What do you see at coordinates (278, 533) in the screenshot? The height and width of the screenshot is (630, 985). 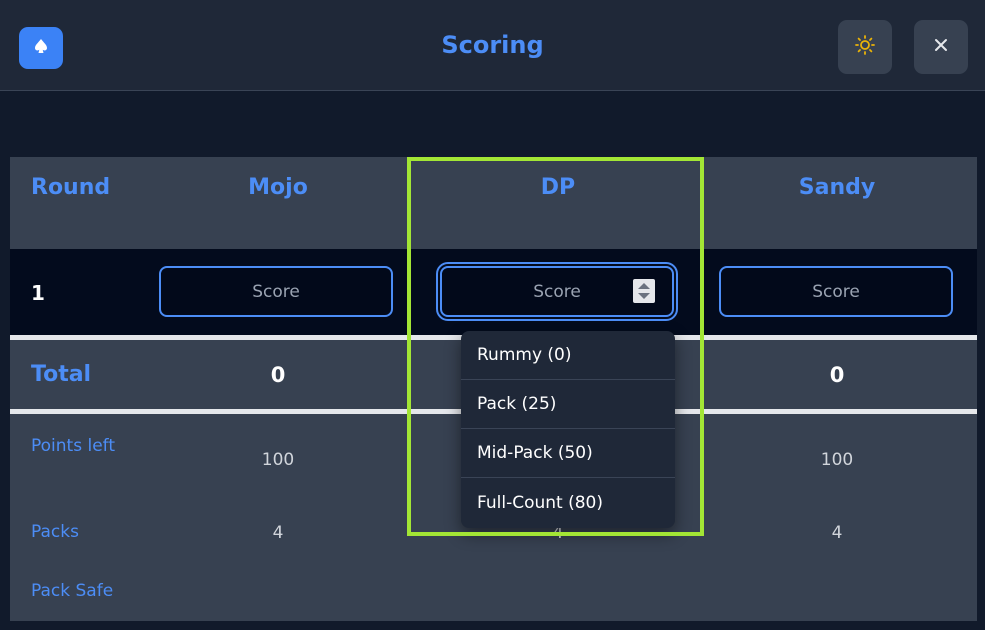 I see `packs-mojo: 4` at bounding box center [278, 533].